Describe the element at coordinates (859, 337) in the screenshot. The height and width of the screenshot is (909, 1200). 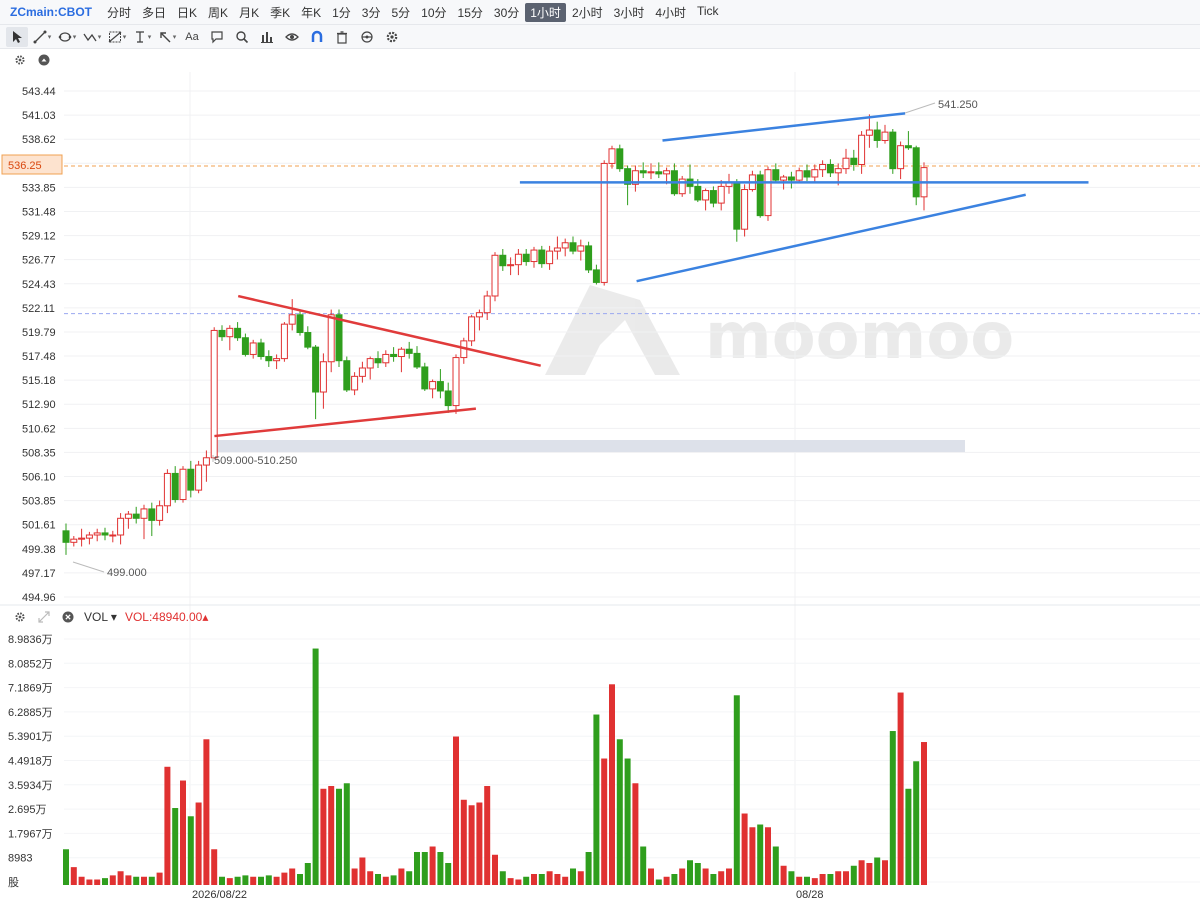
I see `watermark-text: moomoo` at that location.